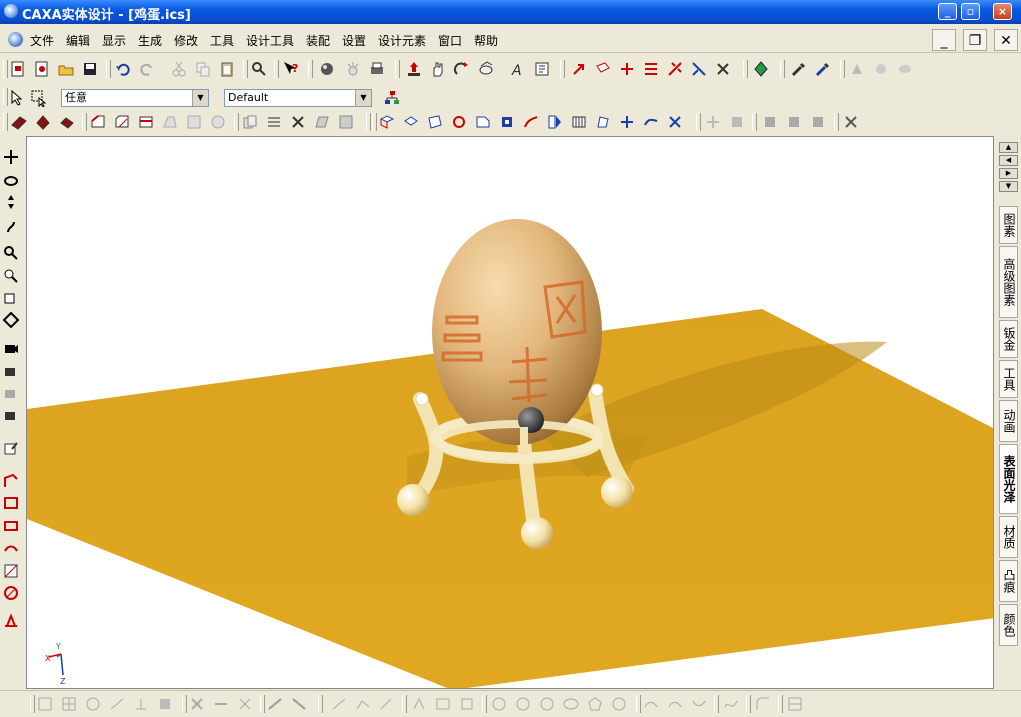 Image resolution: width=1021 pixels, height=717 pixels. I want to click on rectangle-sketch-icon, so click(443, 704).